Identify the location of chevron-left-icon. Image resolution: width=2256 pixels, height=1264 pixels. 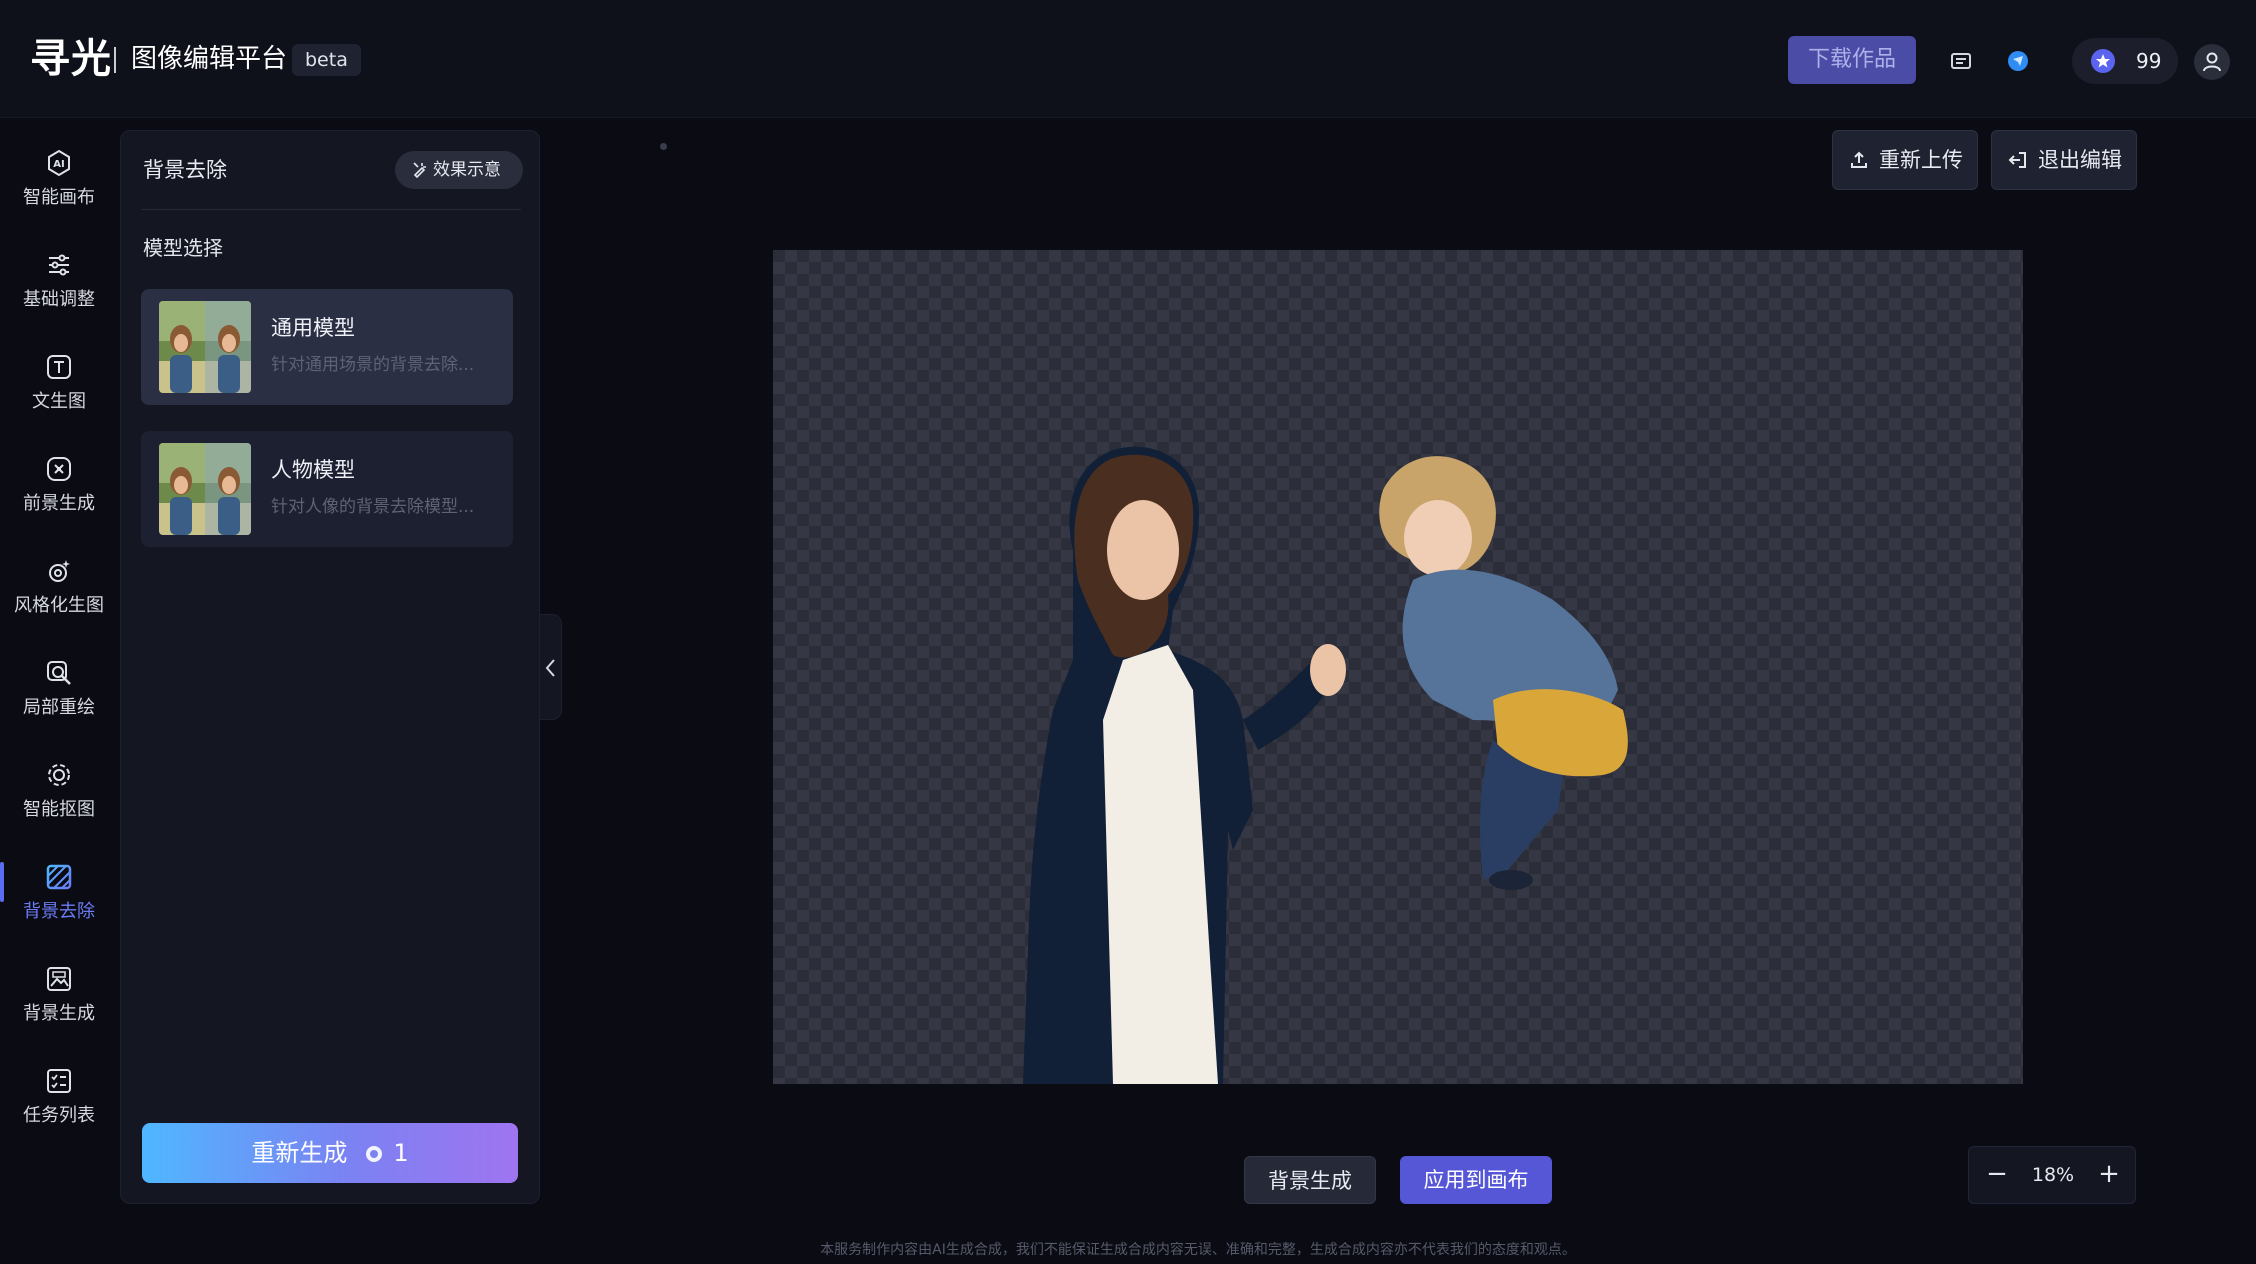
(550, 668).